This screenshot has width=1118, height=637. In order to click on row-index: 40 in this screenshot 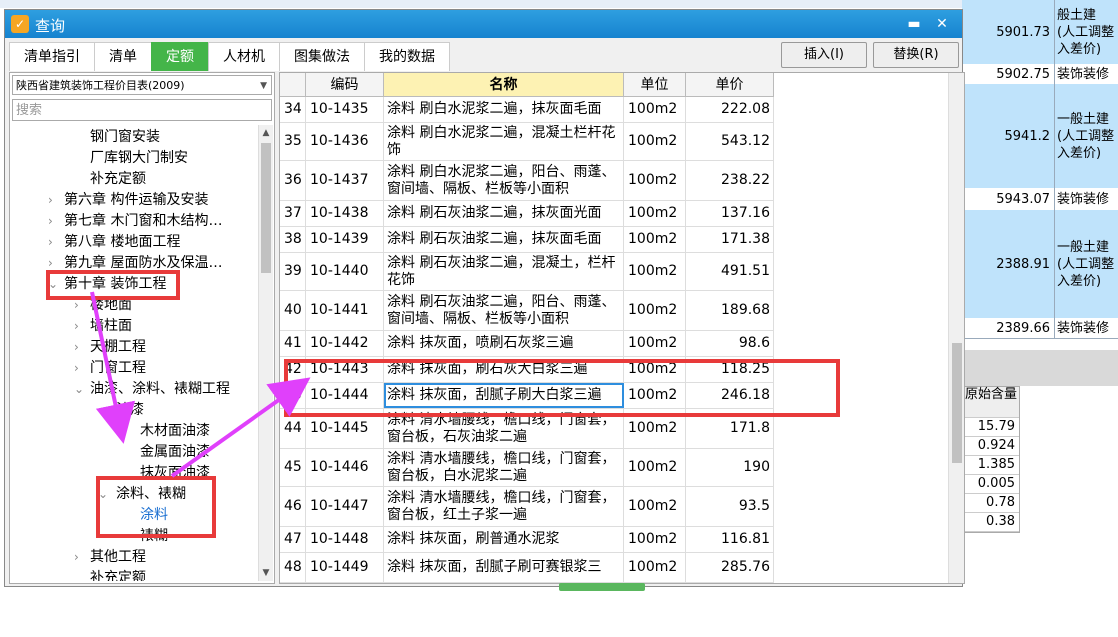, I will do `click(293, 310)`.